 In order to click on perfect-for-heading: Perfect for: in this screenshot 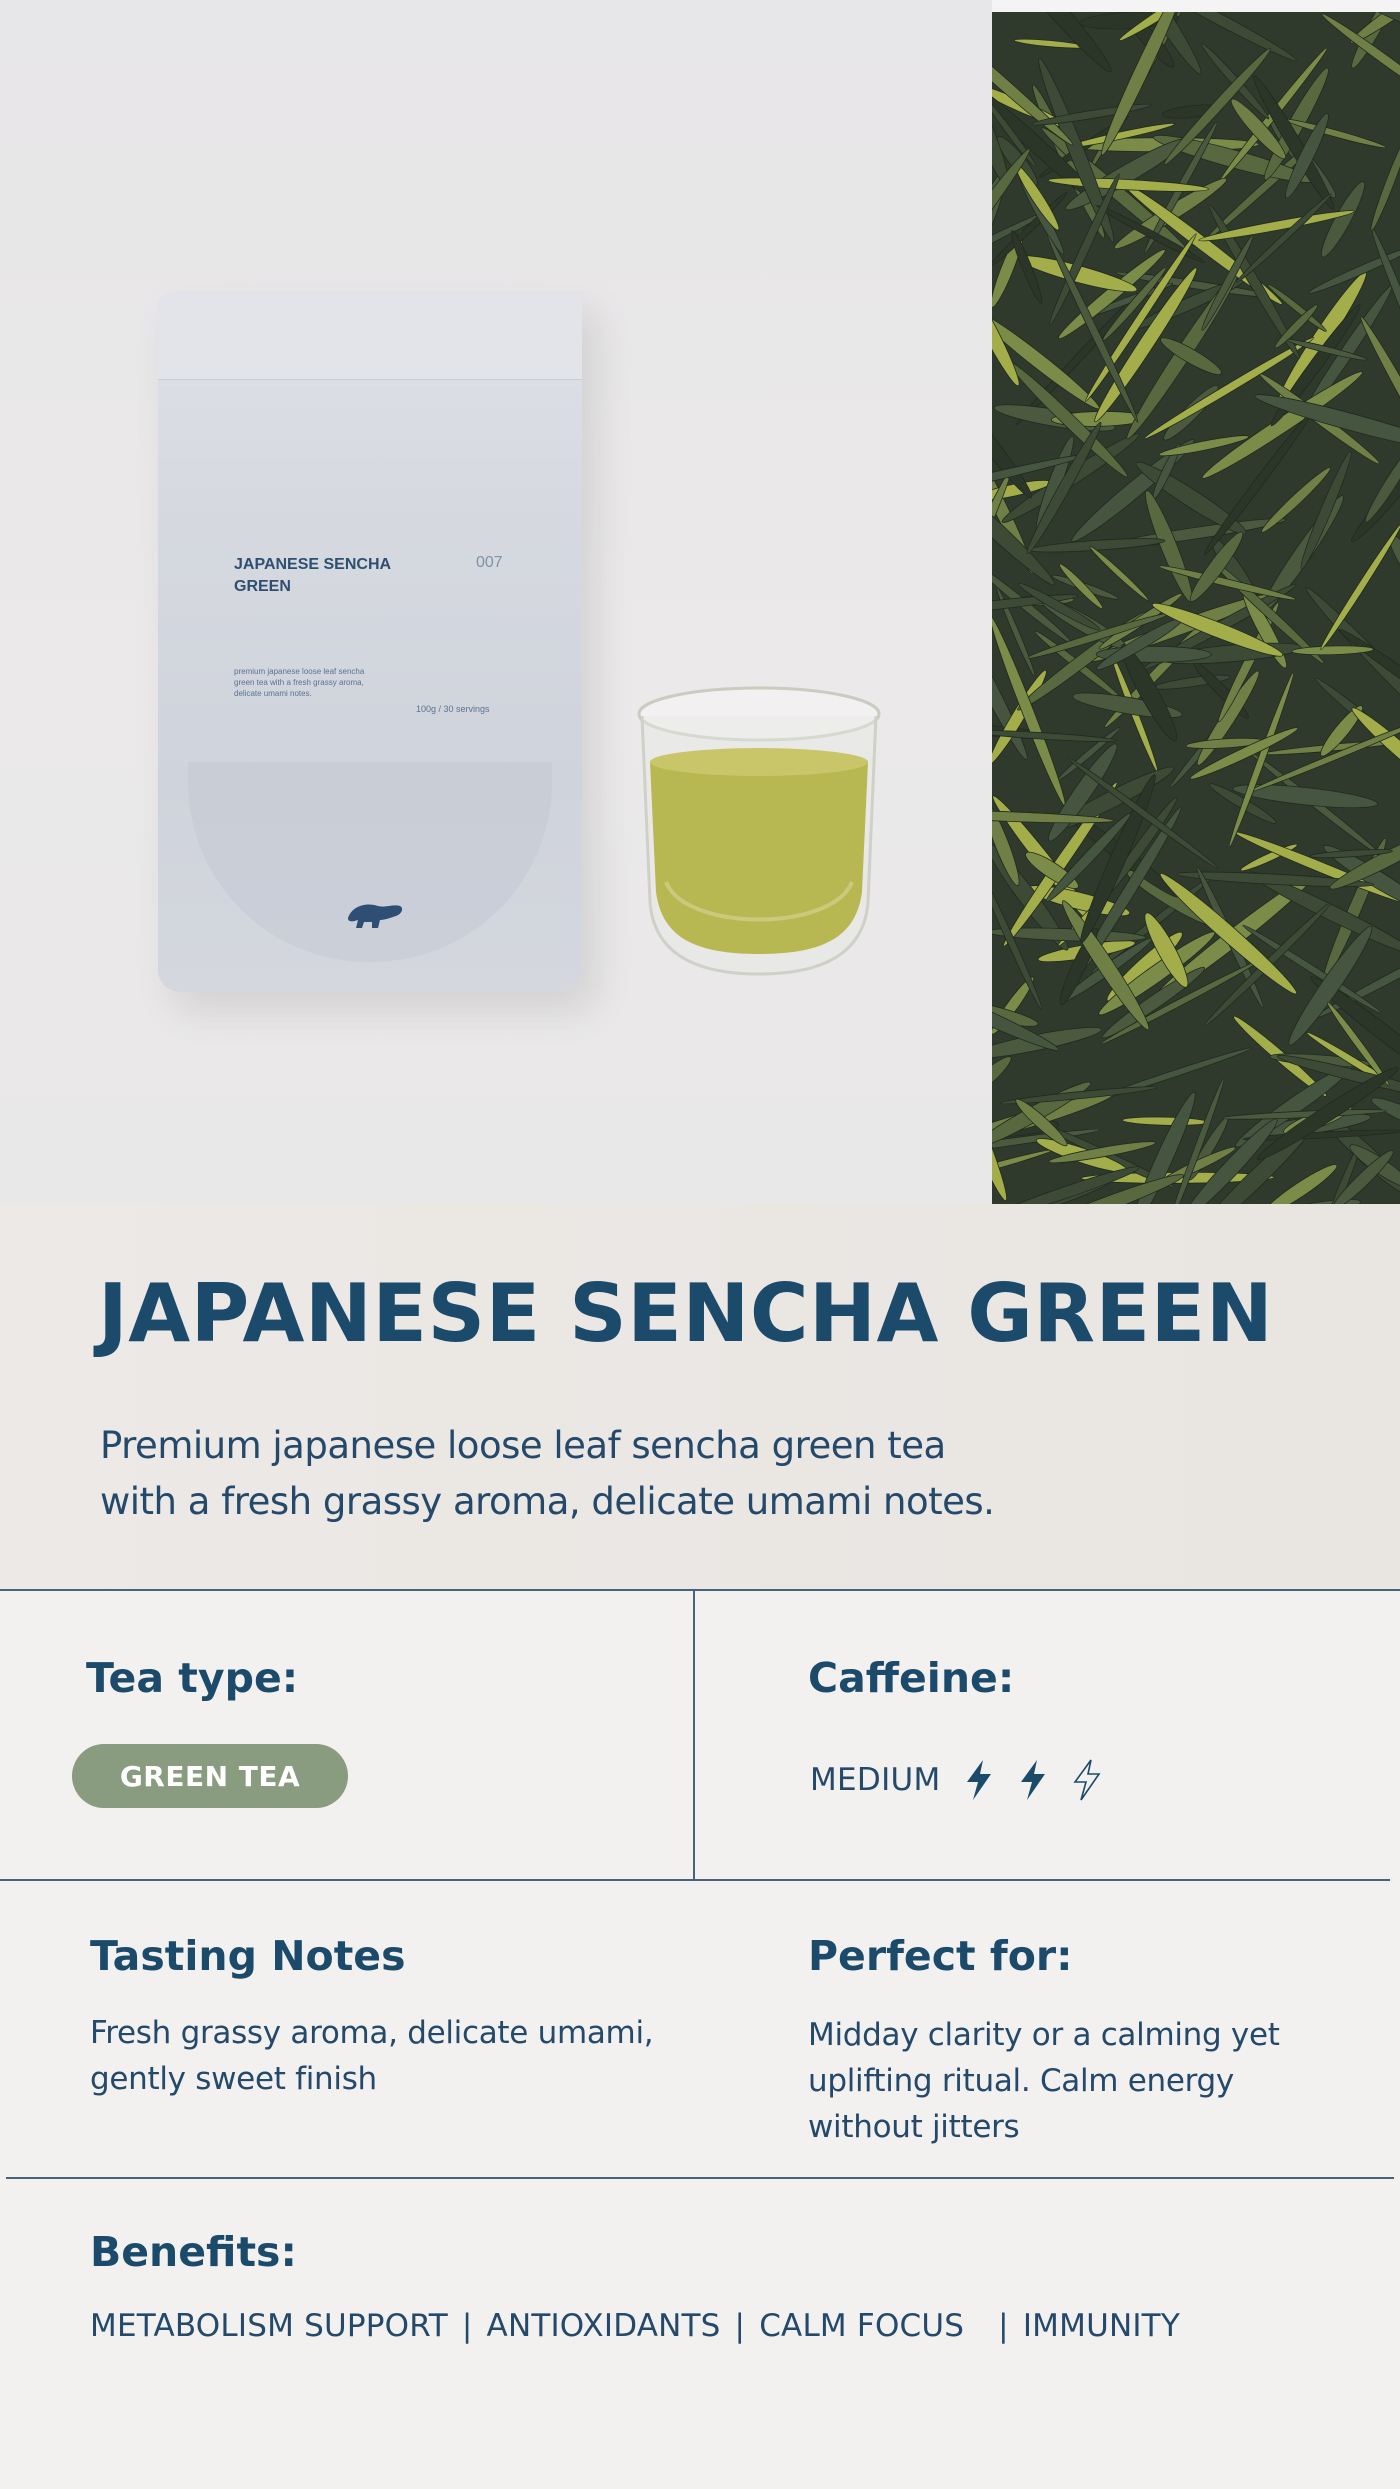, I will do `click(940, 1956)`.